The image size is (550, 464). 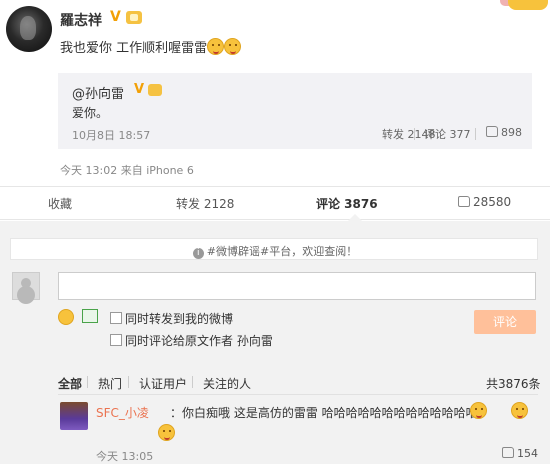 I want to click on submit-comment-button: 评论, so click(x=505, y=322).